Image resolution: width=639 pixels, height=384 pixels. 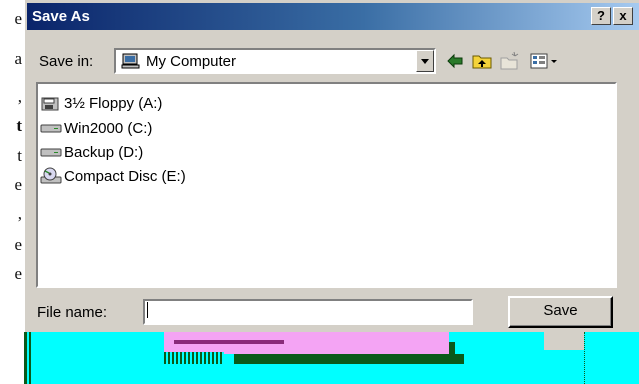 I want to click on title-bar: Save As ? x, so click(x=333, y=16).